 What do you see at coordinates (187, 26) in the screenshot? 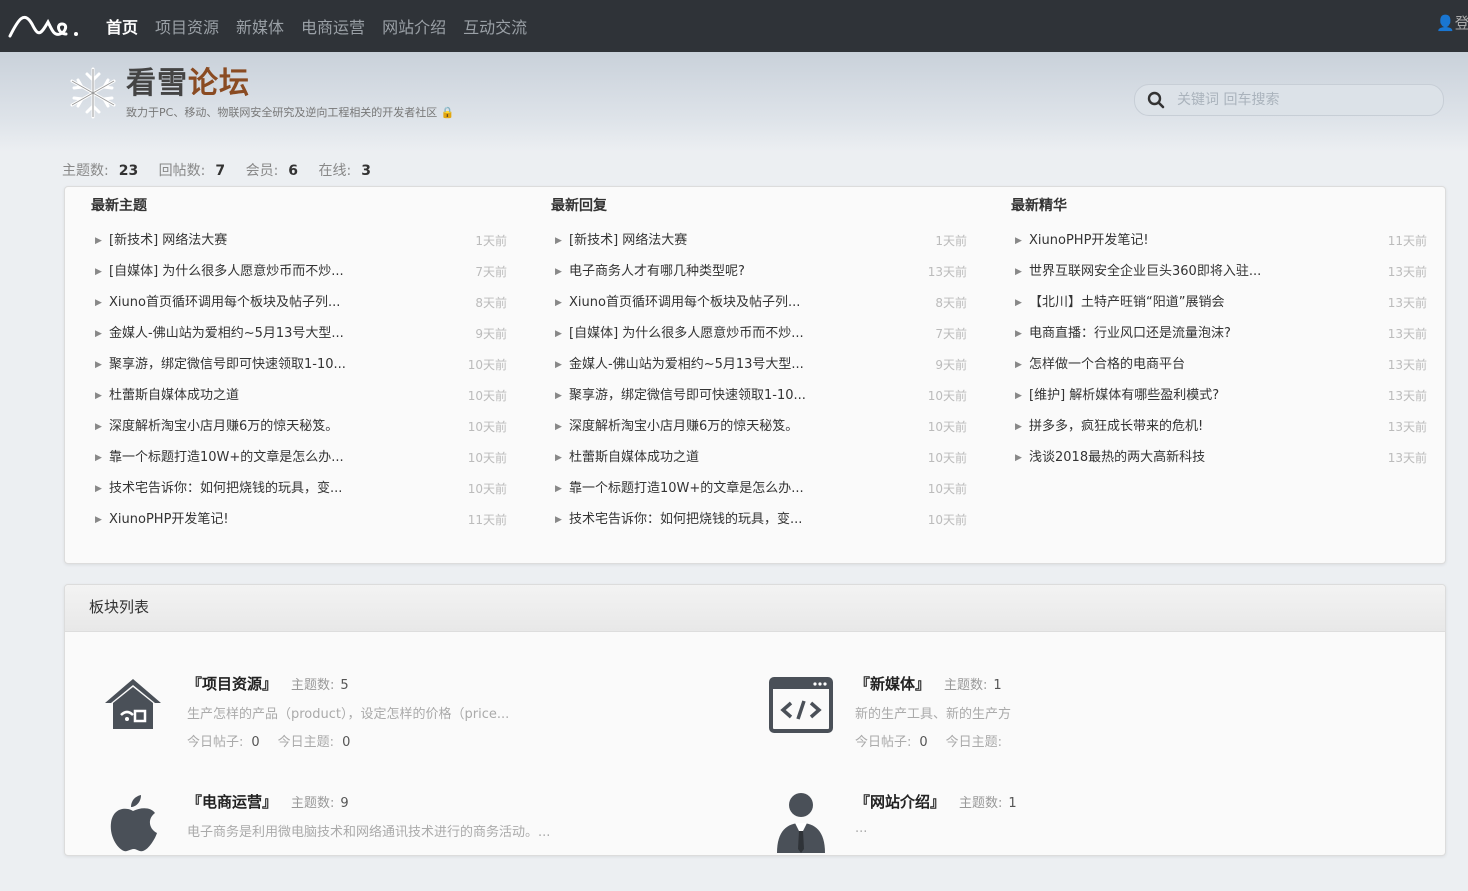
I see `nav-project-resources: 项目资源` at bounding box center [187, 26].